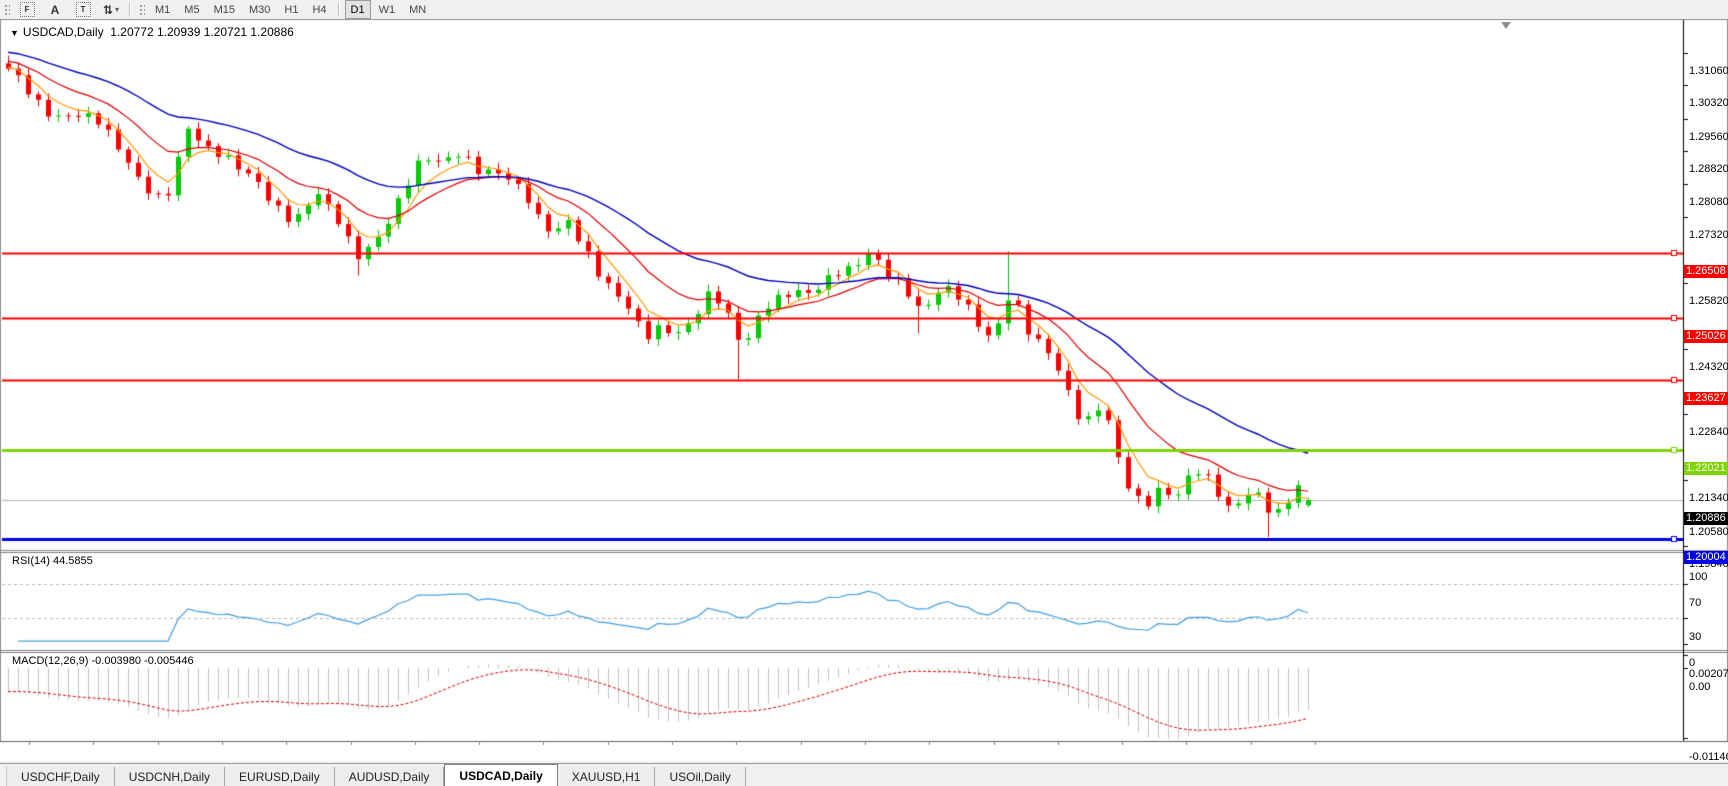 The image size is (1728, 786). What do you see at coordinates (864, 10) in the screenshot?
I see `top-toolbar: F A T ⇅ ▾ M1 M5 M15 M30 H1 H4 D1 W1 MN` at bounding box center [864, 10].